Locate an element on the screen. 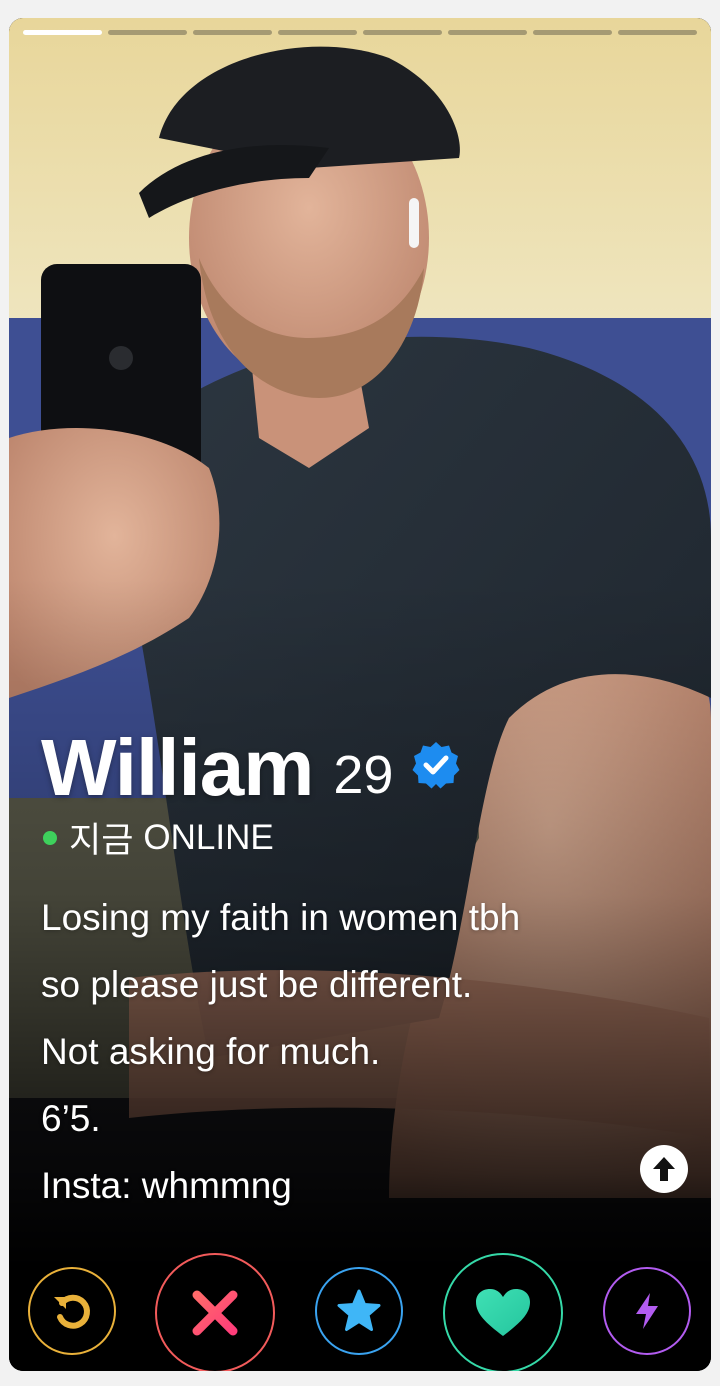 Image resolution: width=720 pixels, height=1386 pixels. close-icon is located at coordinates (215, 1313).